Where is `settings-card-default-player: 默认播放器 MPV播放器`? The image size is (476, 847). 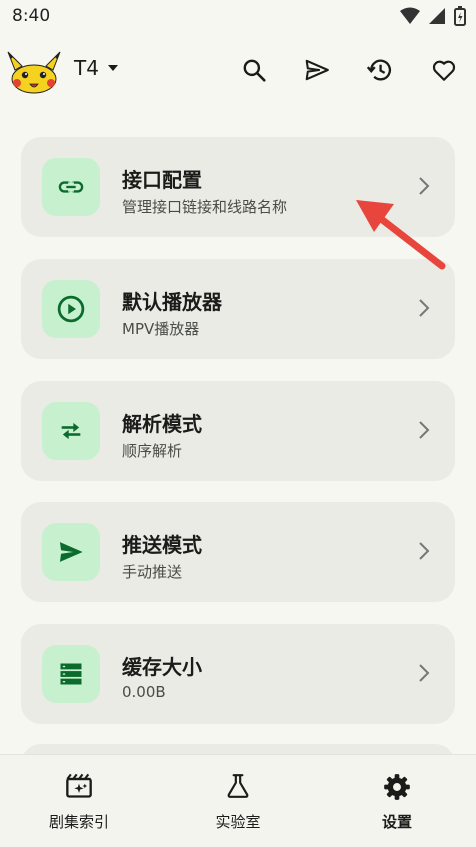
settings-card-default-player: 默认播放器 MPV播放器 is located at coordinates (238, 309).